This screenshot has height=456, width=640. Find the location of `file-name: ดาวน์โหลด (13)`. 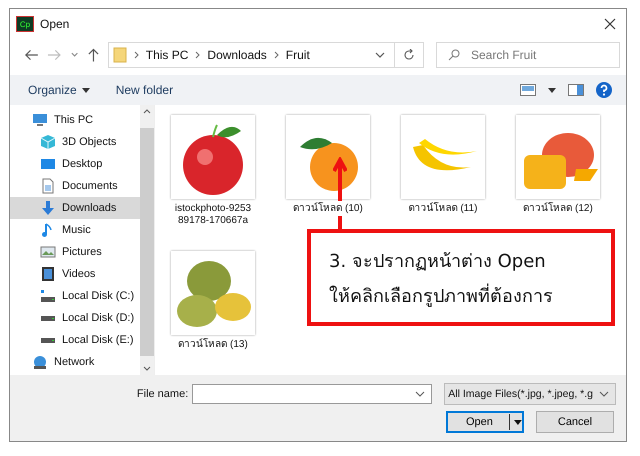

file-name: ดาวน์โหลด (13) is located at coordinates (213, 345).